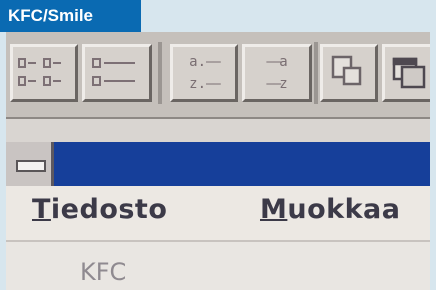  What do you see at coordinates (218, 164) in the screenshot?
I see `window-titlebar` at bounding box center [218, 164].